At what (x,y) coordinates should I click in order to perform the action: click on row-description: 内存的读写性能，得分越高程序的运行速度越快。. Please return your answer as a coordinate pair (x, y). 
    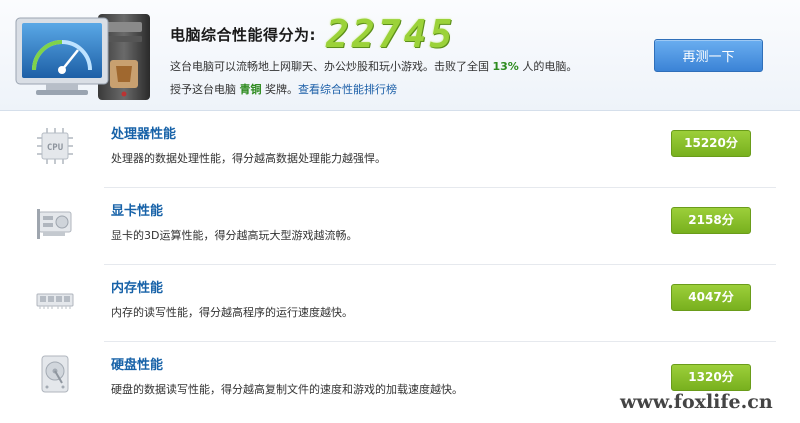
    Looking at the image, I should click on (232, 312).